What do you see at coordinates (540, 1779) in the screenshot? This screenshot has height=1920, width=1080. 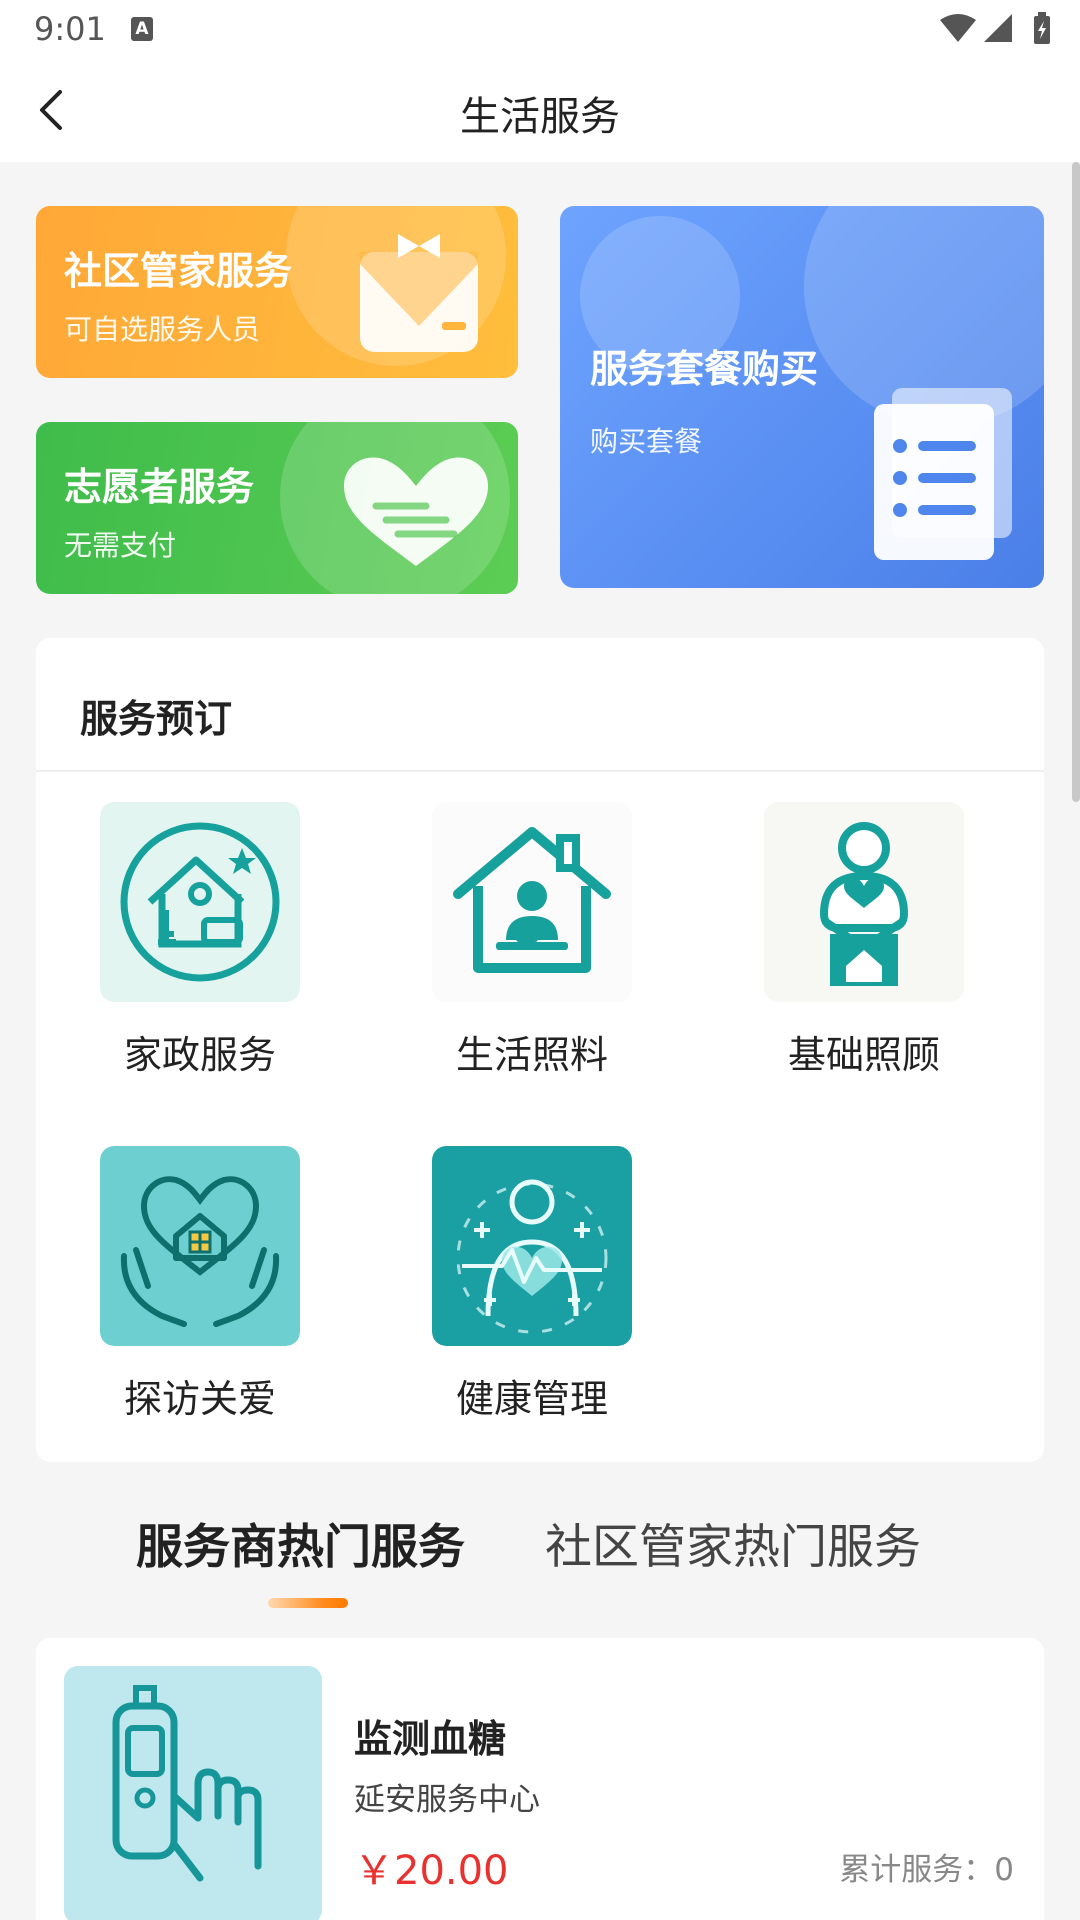 I see `service-product-card: 监测血糖 延安服务中心 ￥20.00 累计服务：0` at bounding box center [540, 1779].